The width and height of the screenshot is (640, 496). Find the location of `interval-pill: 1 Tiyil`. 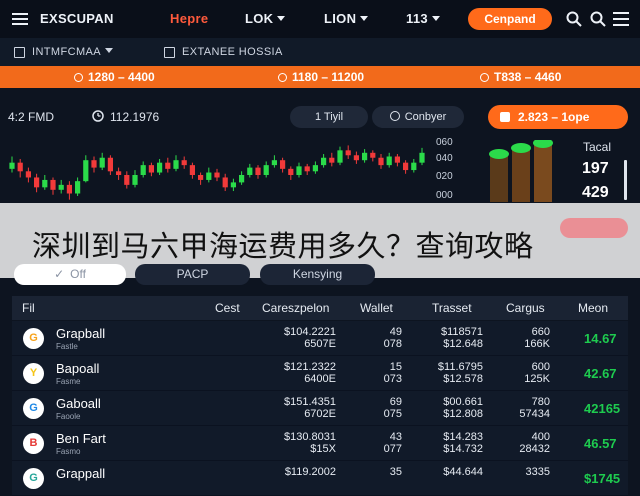

interval-pill: 1 Tiyil is located at coordinates (329, 117).